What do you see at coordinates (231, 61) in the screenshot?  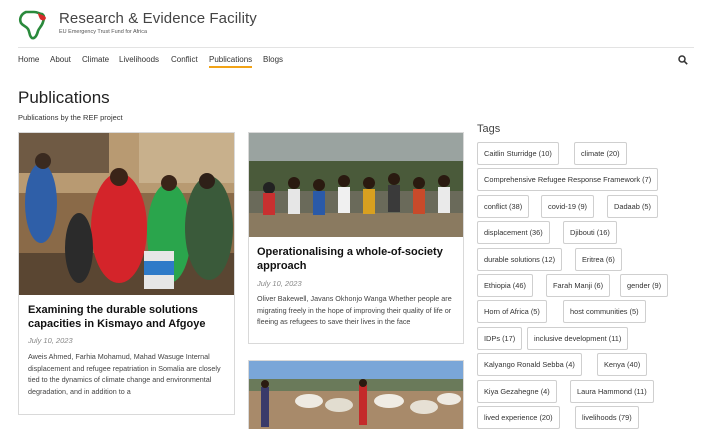 I see `nav-publications: Publications` at bounding box center [231, 61].